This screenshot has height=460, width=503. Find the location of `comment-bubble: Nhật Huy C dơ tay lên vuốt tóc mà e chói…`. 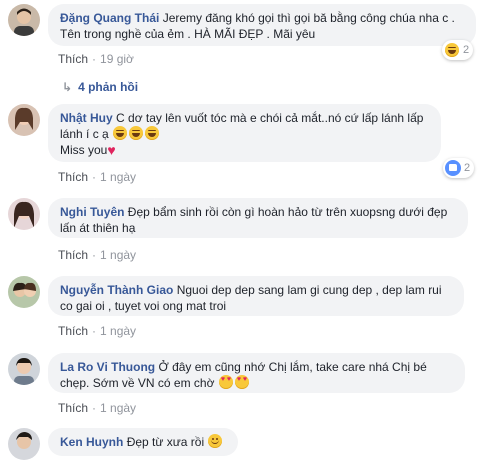

comment-bubble: Nhật Huy C dơ tay lên vuốt tóc mà e chói… is located at coordinates (244, 133).